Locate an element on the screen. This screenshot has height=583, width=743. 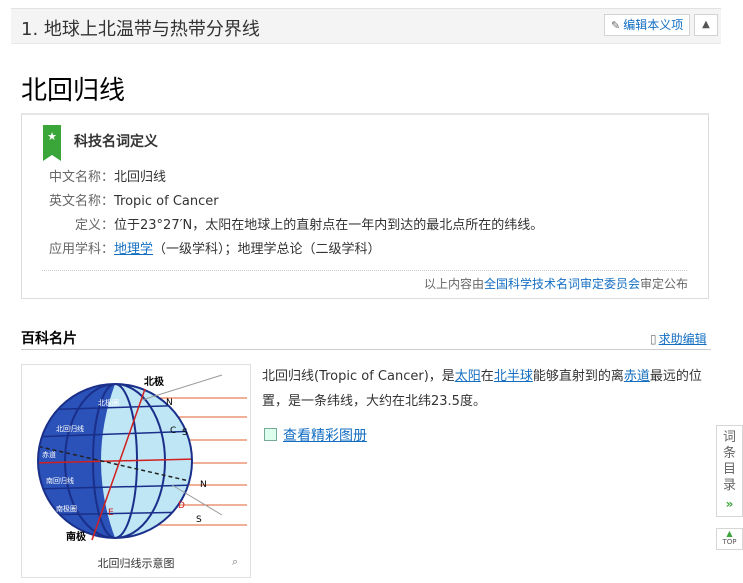
edit-sense-button: ✎ 编辑本义项 is located at coordinates (647, 25).